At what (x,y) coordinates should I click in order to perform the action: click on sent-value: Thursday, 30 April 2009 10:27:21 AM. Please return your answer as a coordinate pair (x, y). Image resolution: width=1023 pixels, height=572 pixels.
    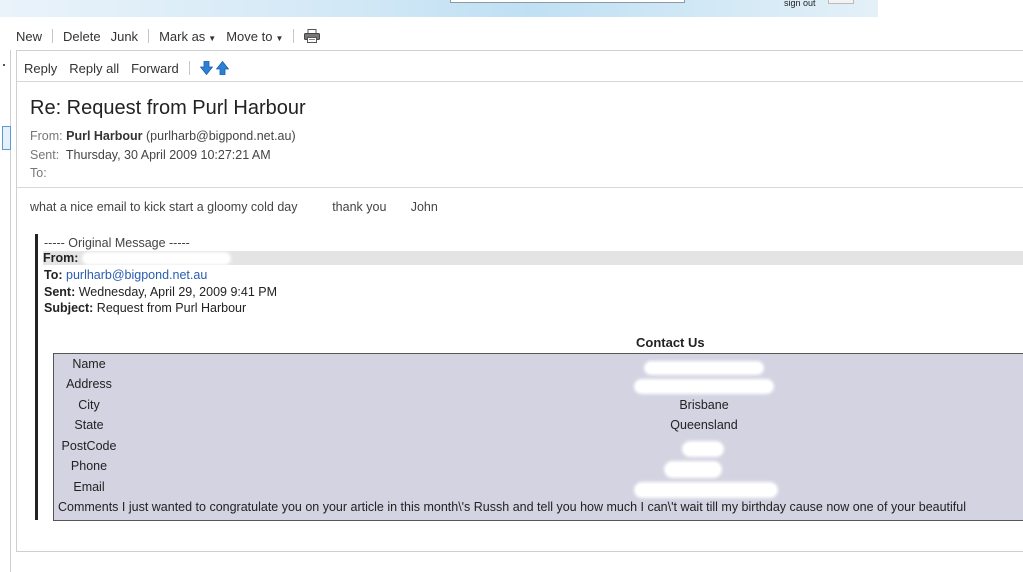
    Looking at the image, I should click on (168, 155).